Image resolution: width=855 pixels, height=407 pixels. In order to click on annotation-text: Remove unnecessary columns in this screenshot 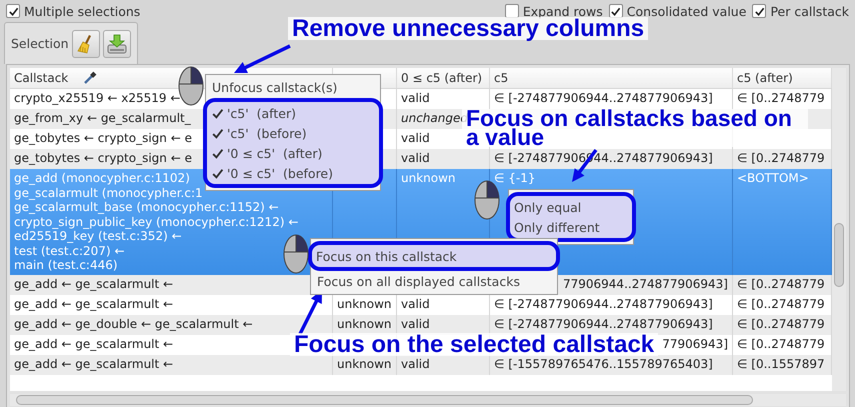, I will do `click(468, 28)`.